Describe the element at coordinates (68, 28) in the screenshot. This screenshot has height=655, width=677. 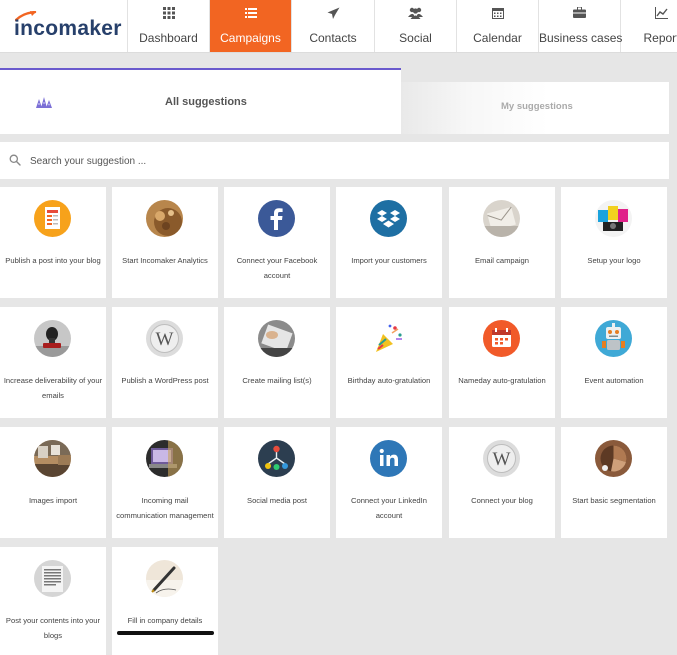
I see `logo-text: incomaker` at that location.